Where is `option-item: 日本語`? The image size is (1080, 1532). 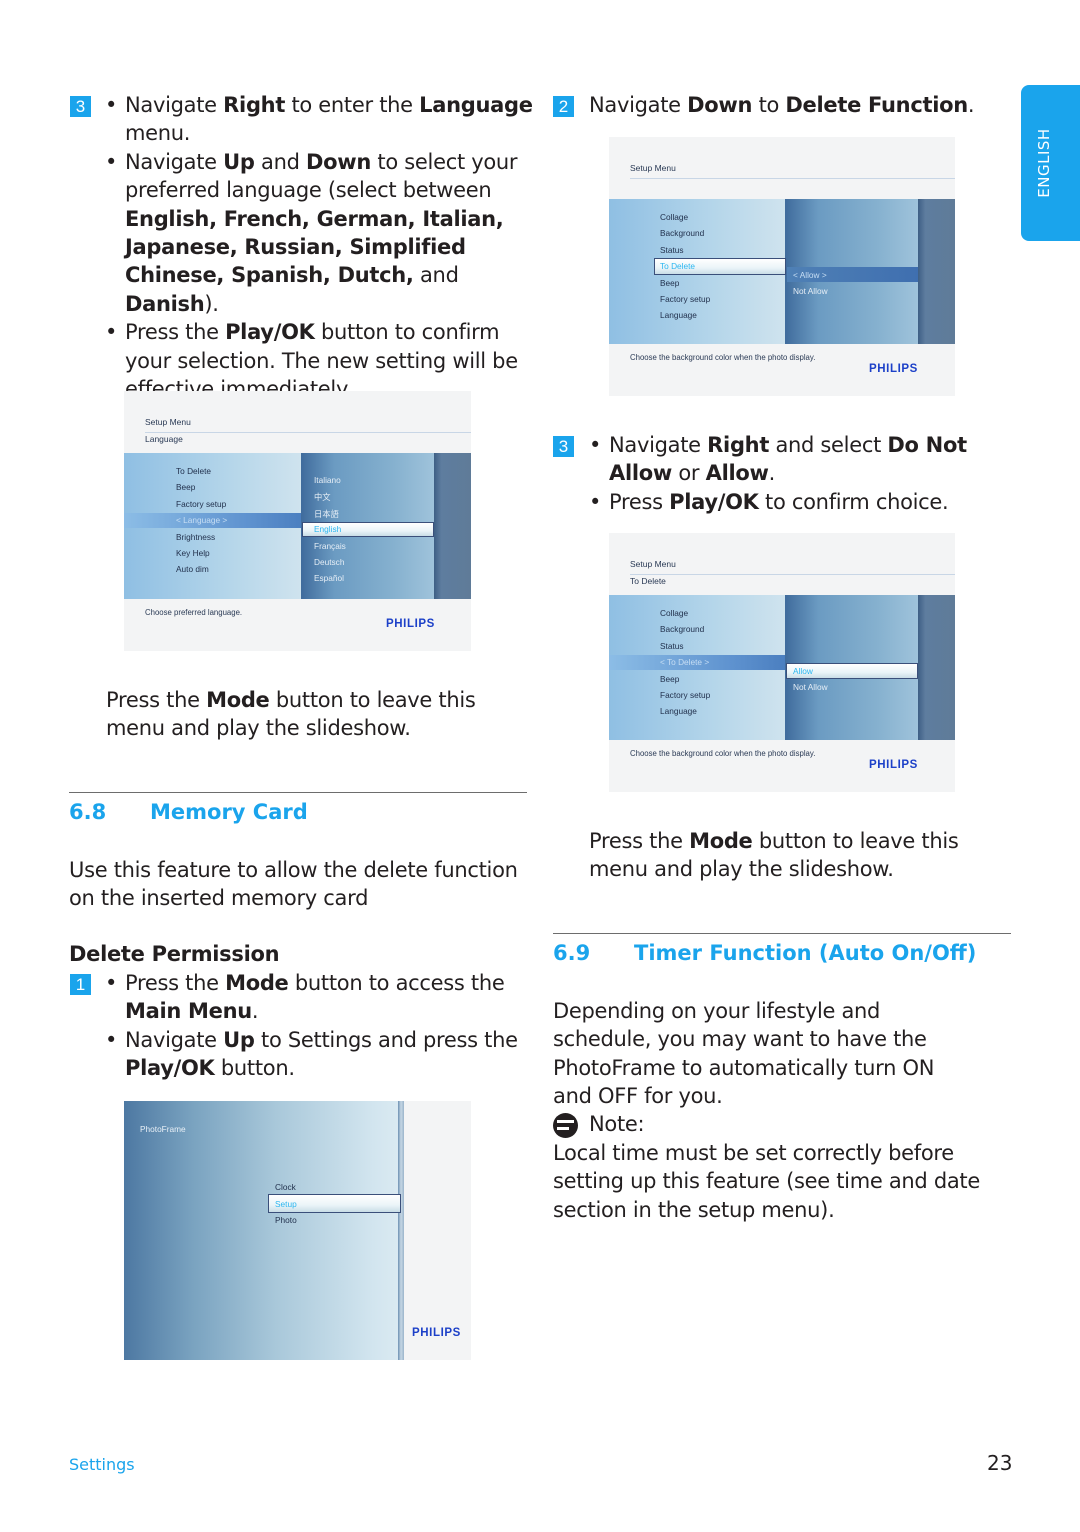
option-item: 日本語 is located at coordinates (326, 514).